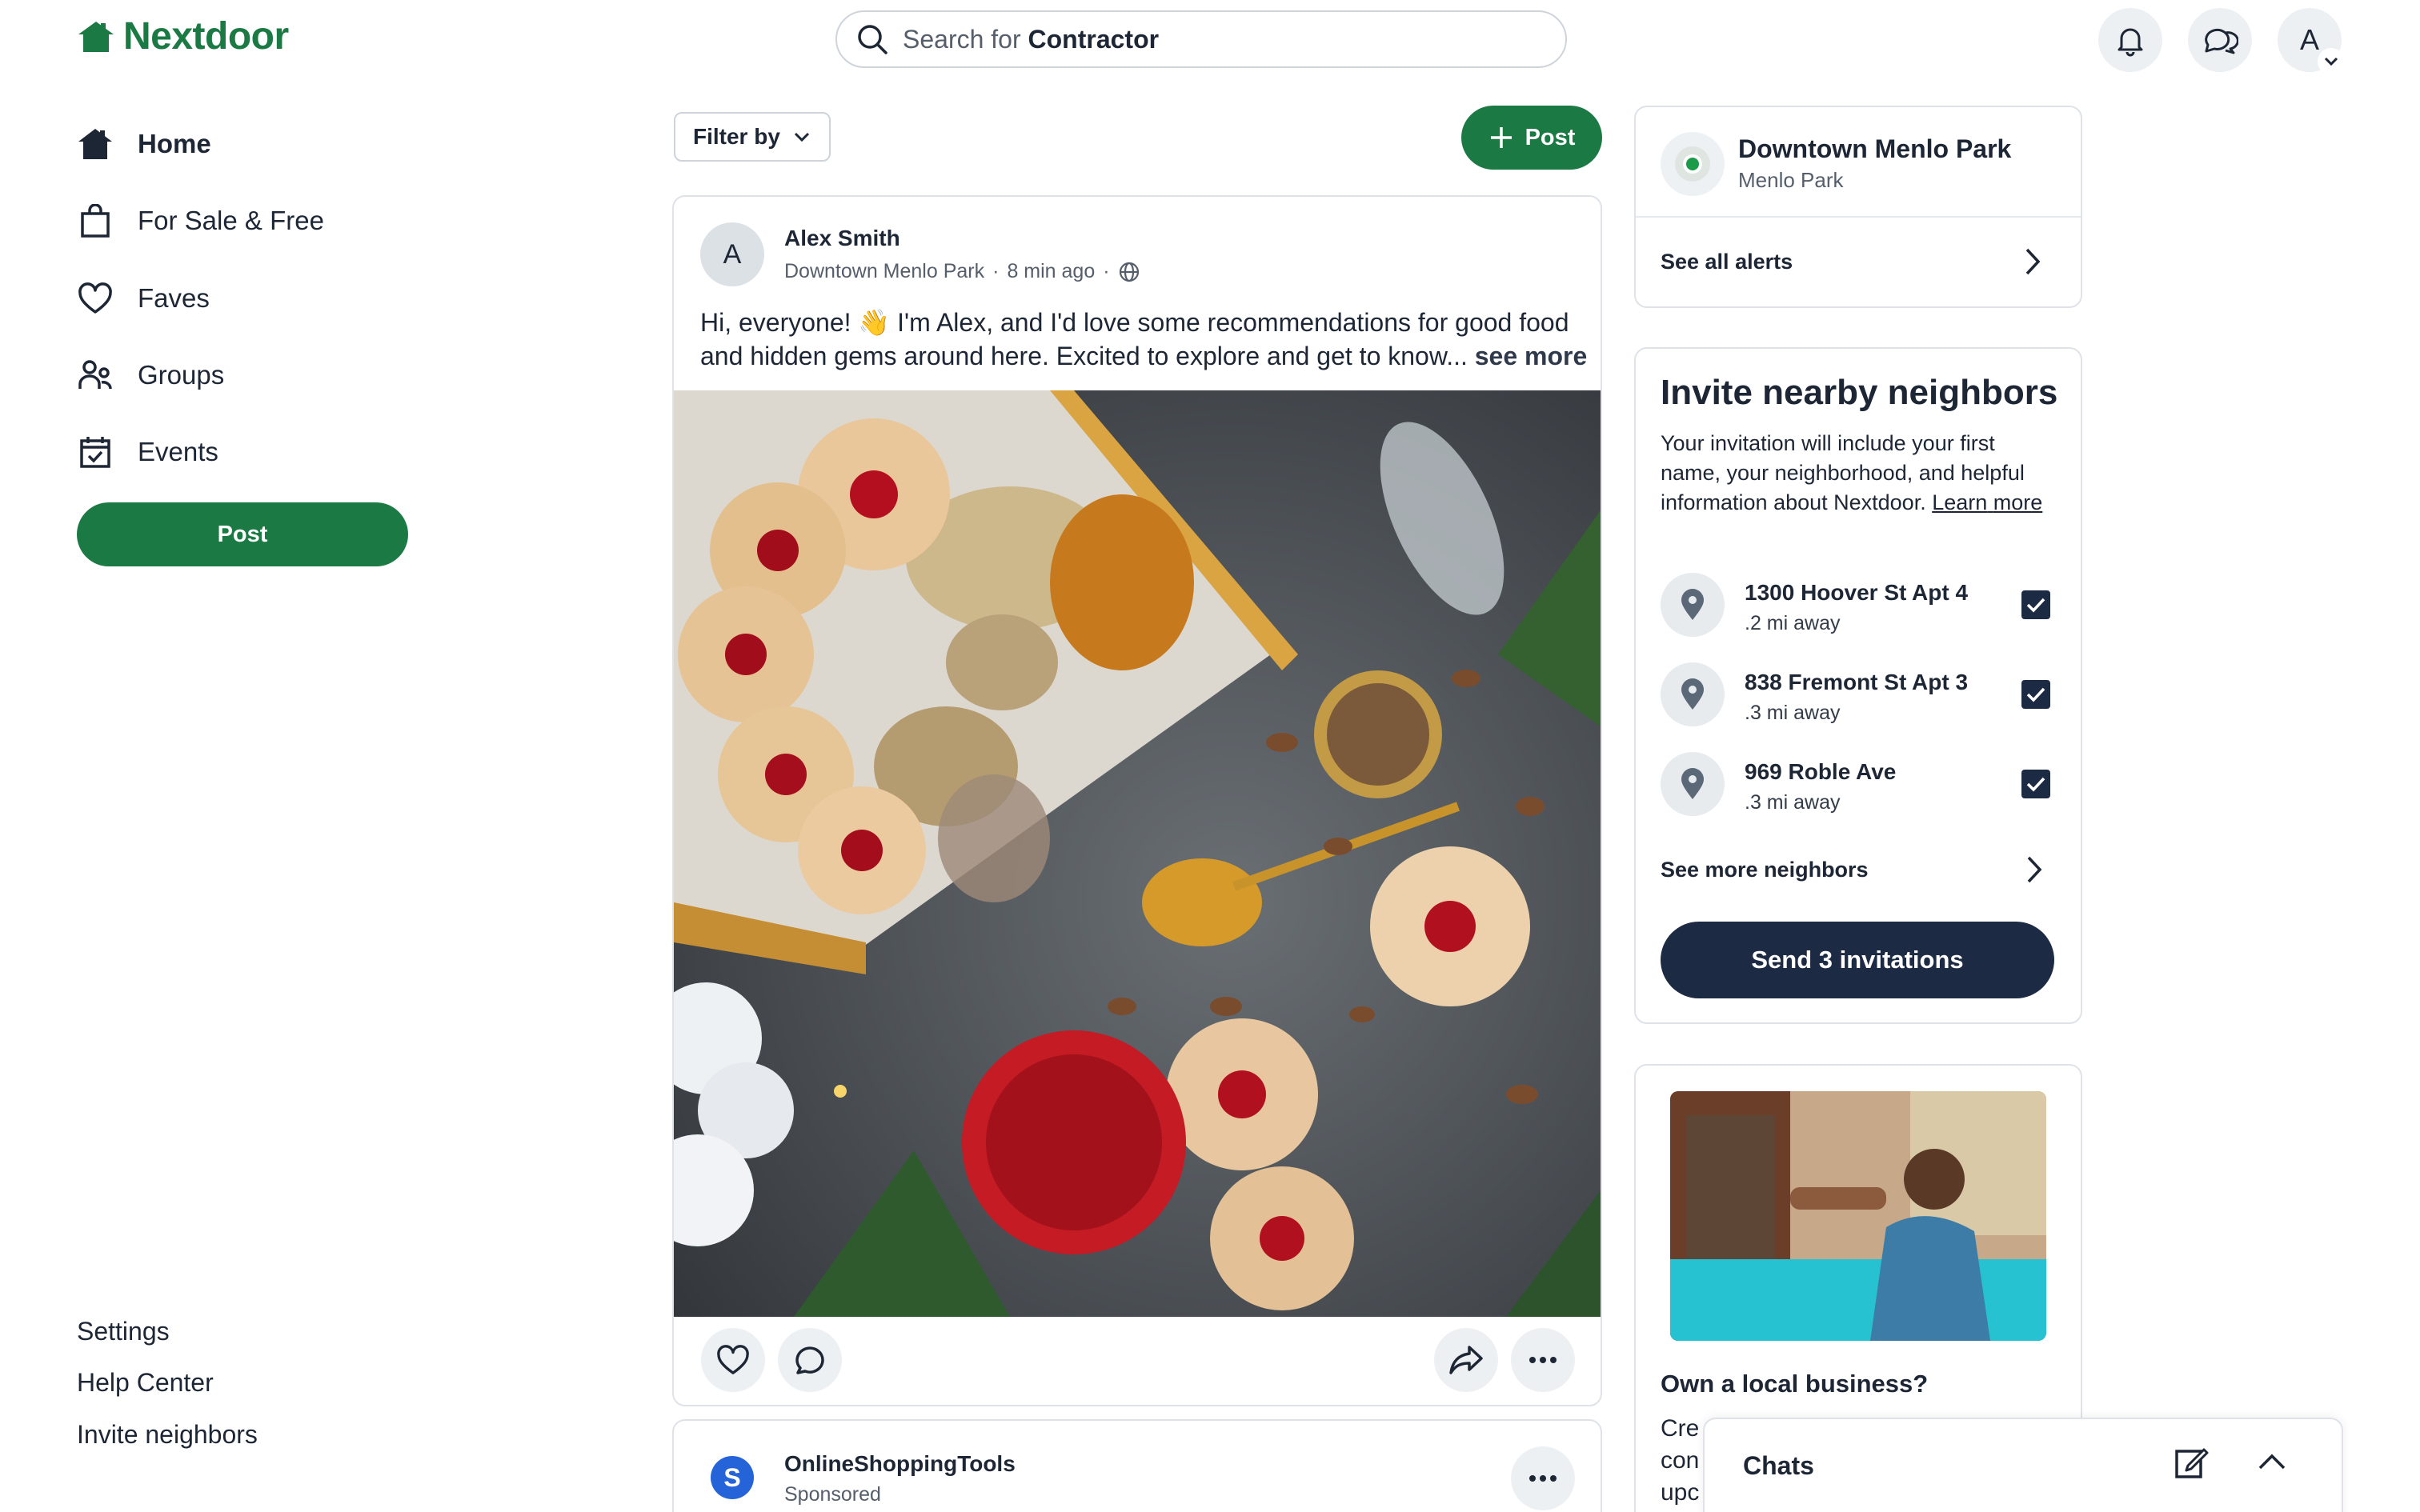 The height and width of the screenshot is (1512, 2420). Describe the element at coordinates (736, 136) in the screenshot. I see `filter-label: Filter by` at that location.